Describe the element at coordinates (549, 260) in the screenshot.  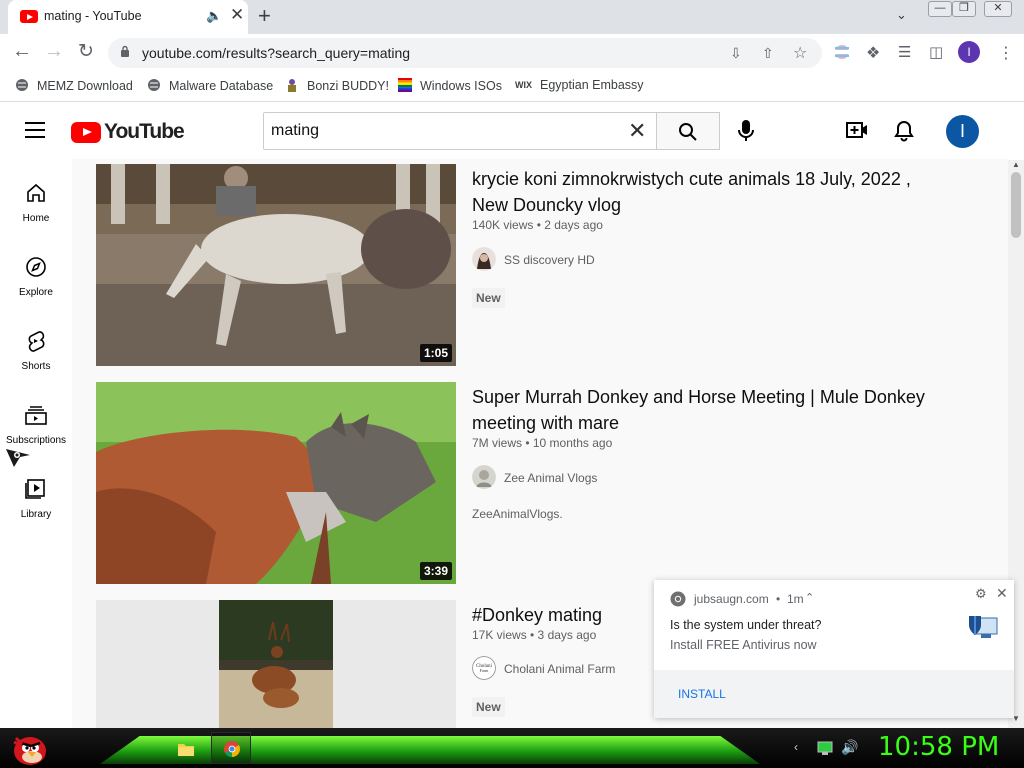
I see `channel-name: SS discovery HD` at that location.